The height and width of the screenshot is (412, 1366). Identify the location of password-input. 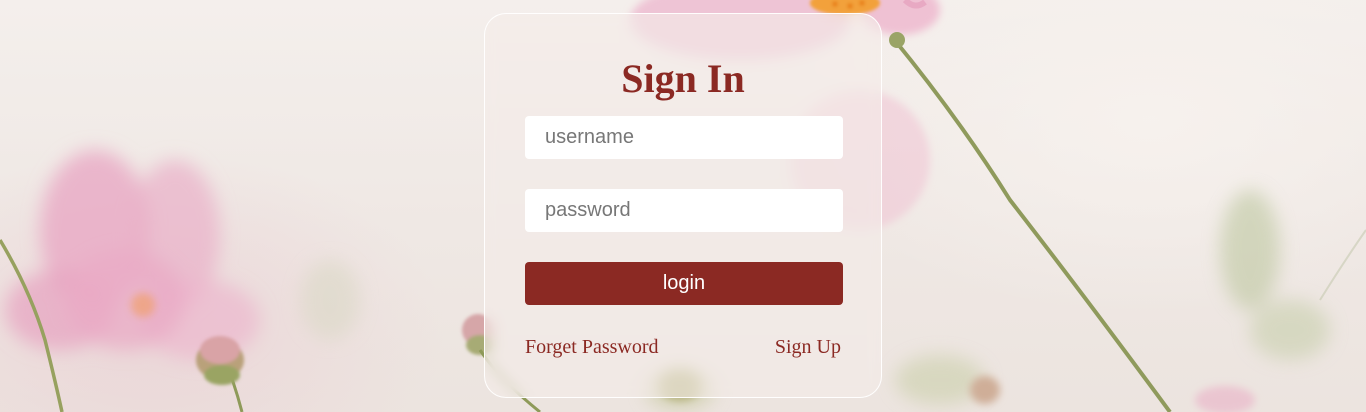
(684, 210).